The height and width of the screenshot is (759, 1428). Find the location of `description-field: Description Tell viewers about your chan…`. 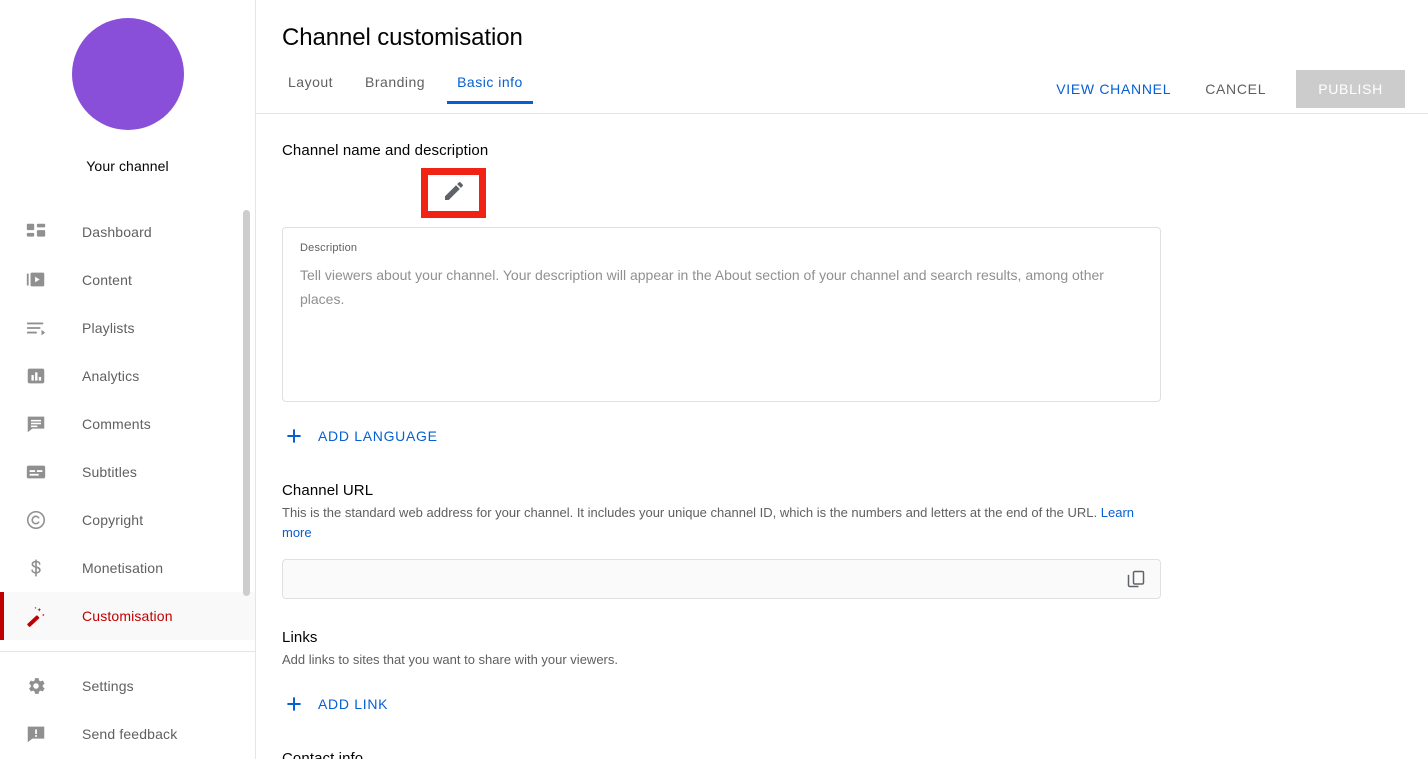

description-field: Description Tell viewers about your chan… is located at coordinates (721, 314).